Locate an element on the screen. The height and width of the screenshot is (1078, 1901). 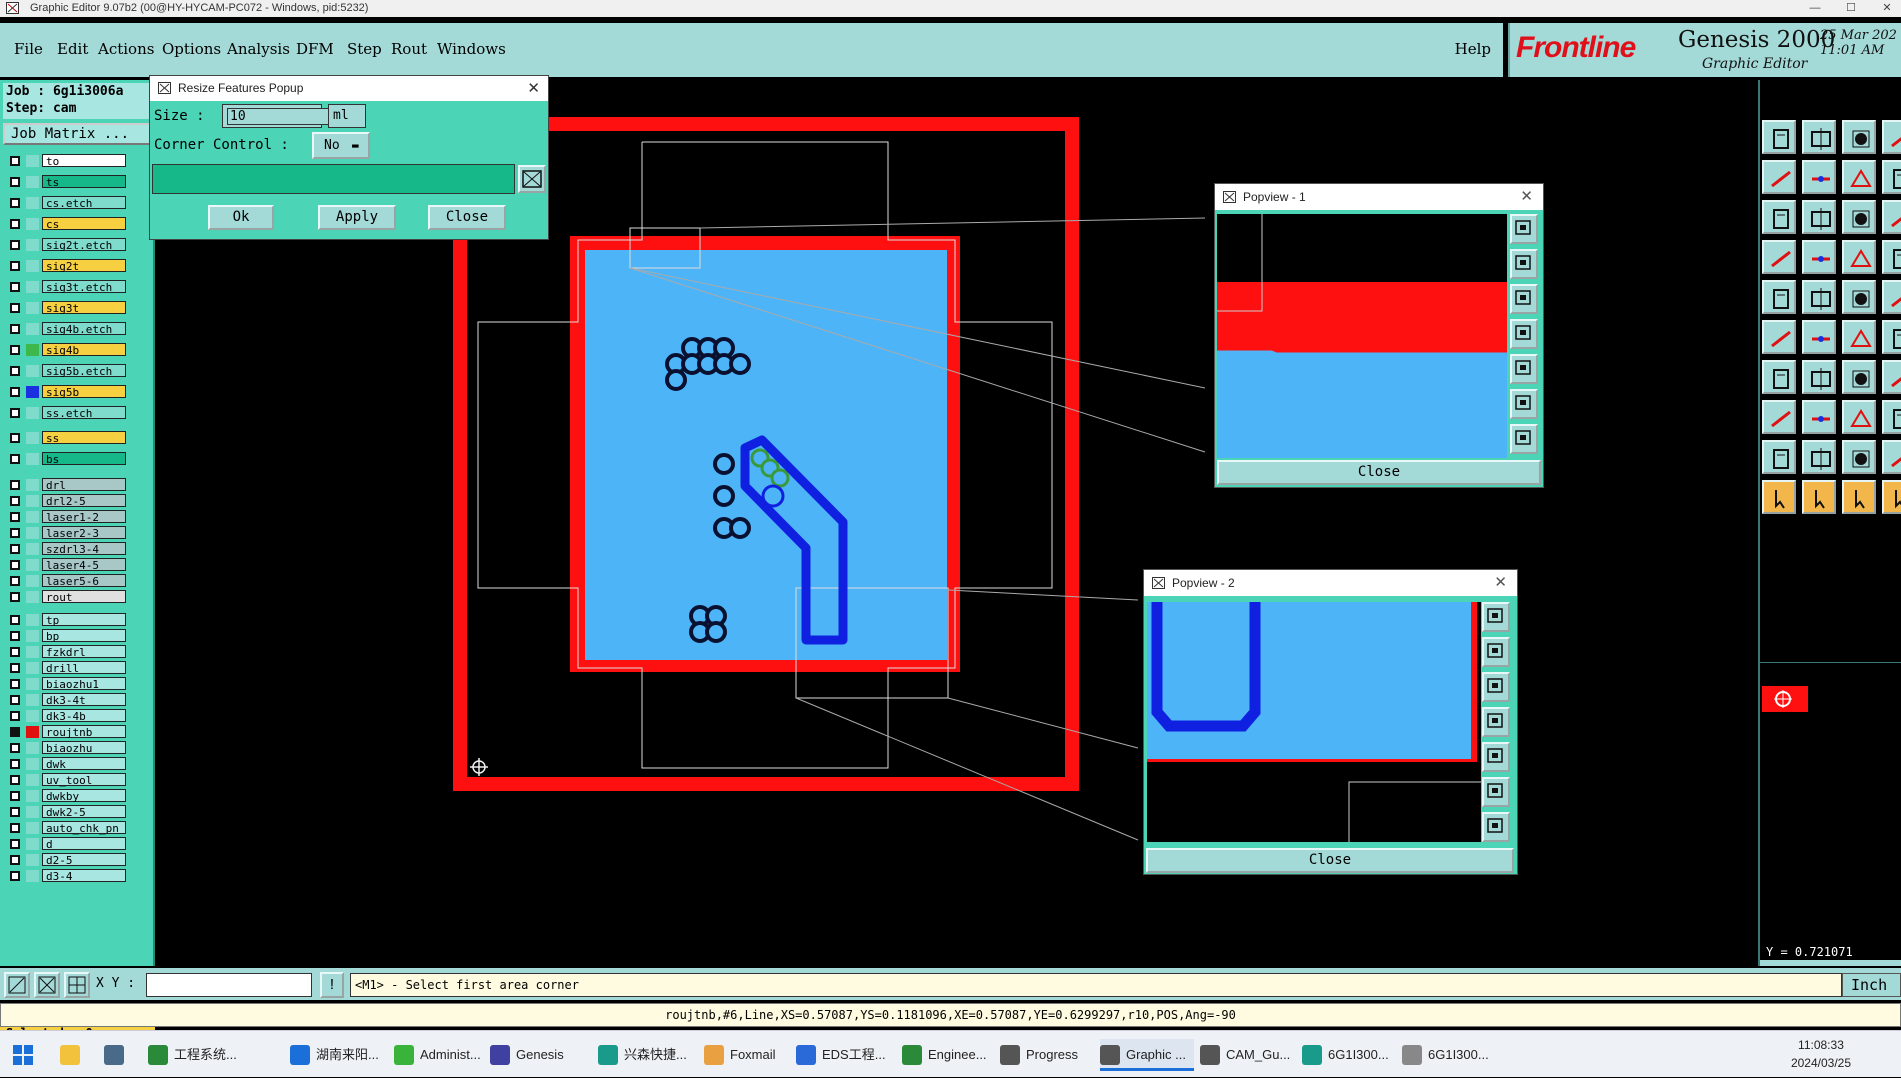
layer-row: ss is located at coordinates (79, 438).